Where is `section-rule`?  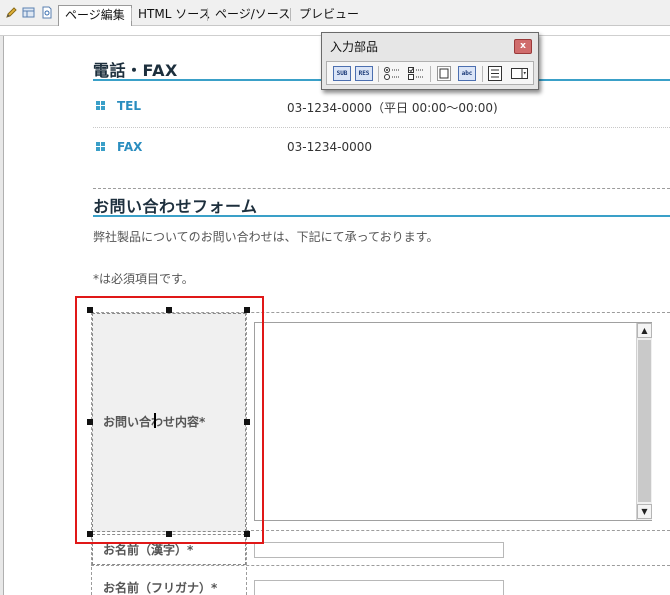
section-rule is located at coordinates (381, 216).